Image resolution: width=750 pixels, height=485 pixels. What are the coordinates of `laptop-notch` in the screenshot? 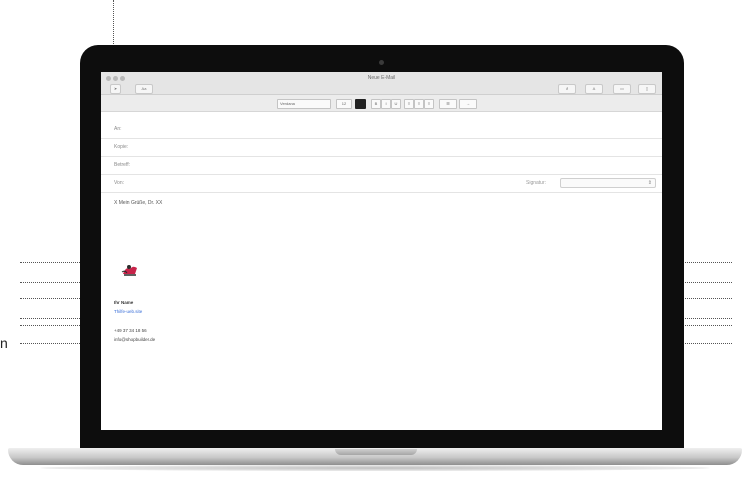 It's located at (376, 452).